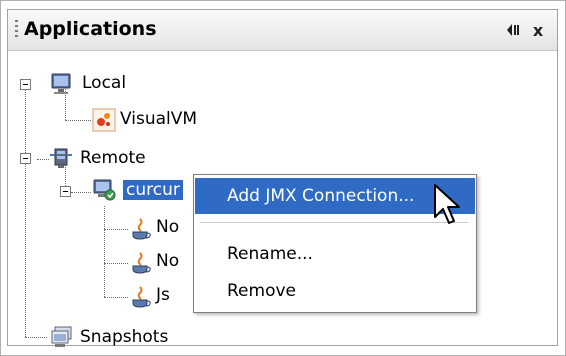  Describe the element at coordinates (61, 158) in the screenshot. I see `remote-hosts-icon` at that location.